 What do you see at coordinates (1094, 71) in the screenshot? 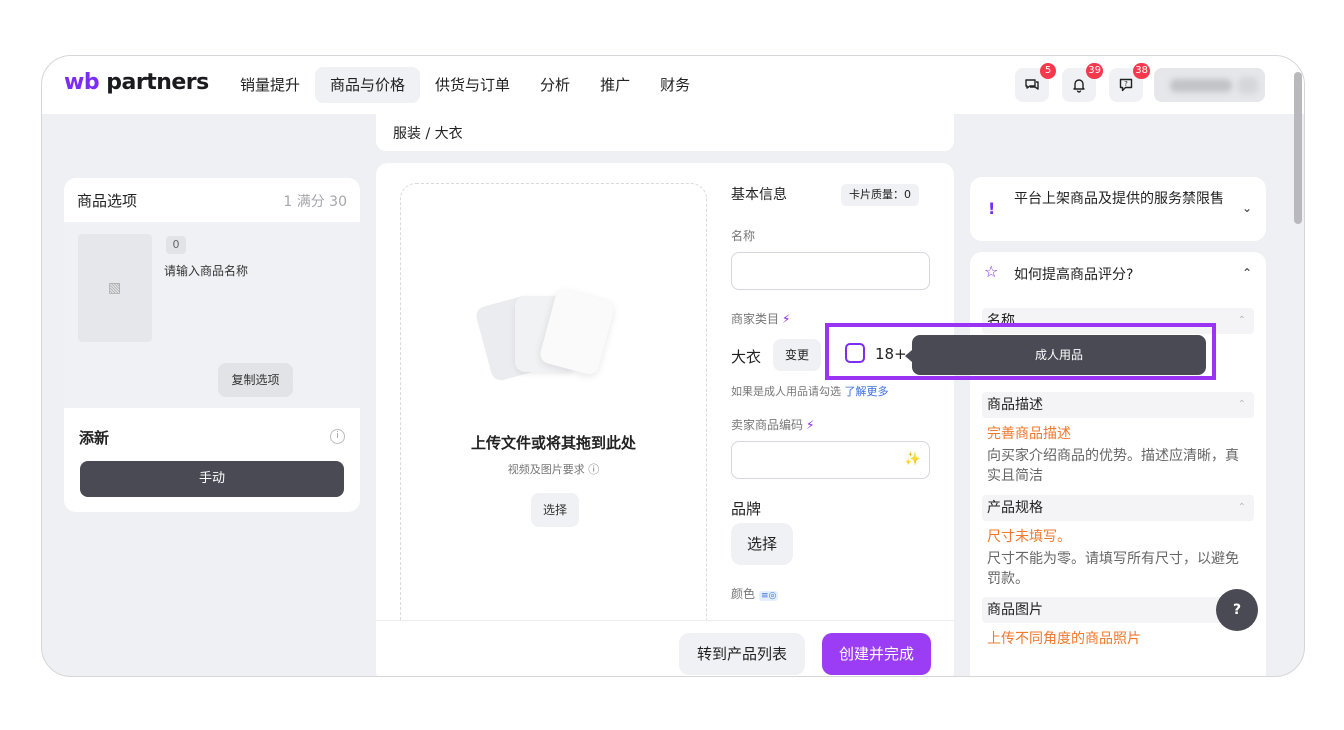
I see `notifications-badge: 39` at bounding box center [1094, 71].